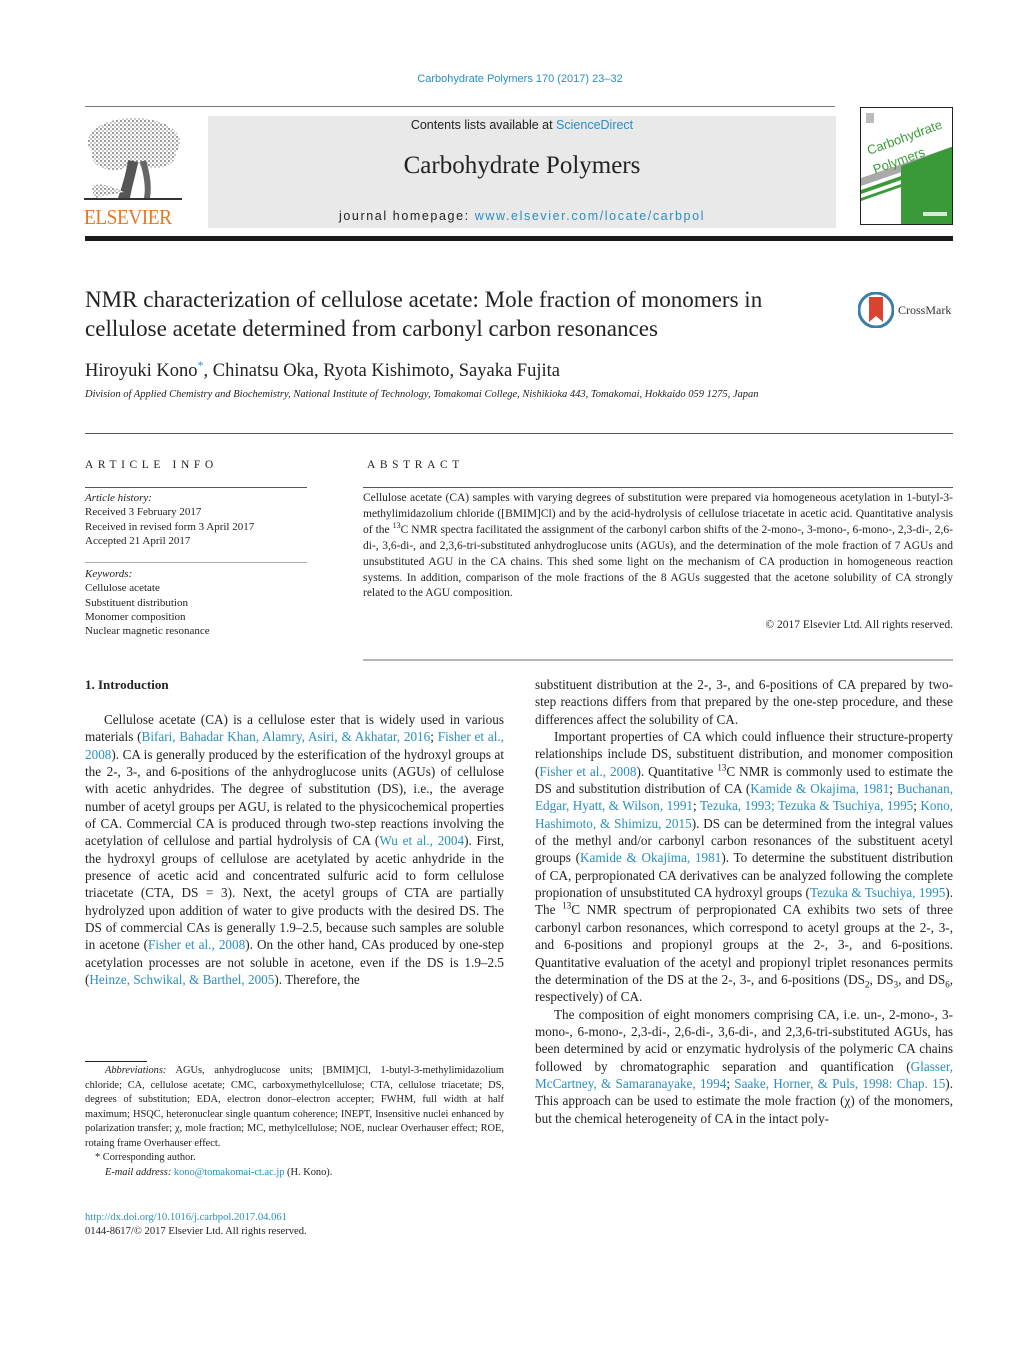 The image size is (1020, 1351). I want to click on journal-reference: Carbohydrate Polymers 170 (2017) 23–32, so click(510, 79).